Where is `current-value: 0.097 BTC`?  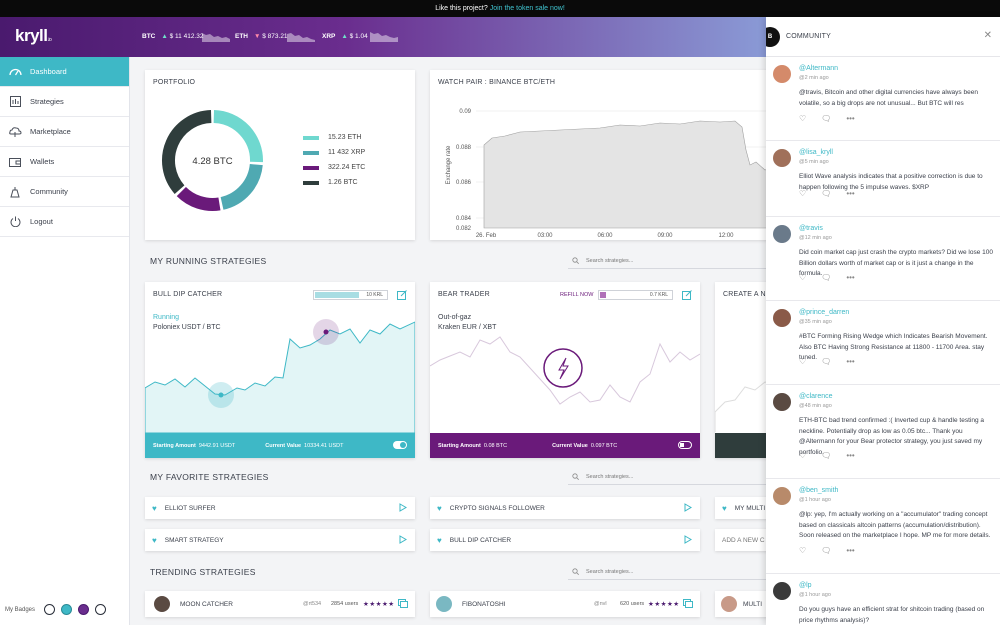
current-value: 0.097 BTC is located at coordinates (604, 445).